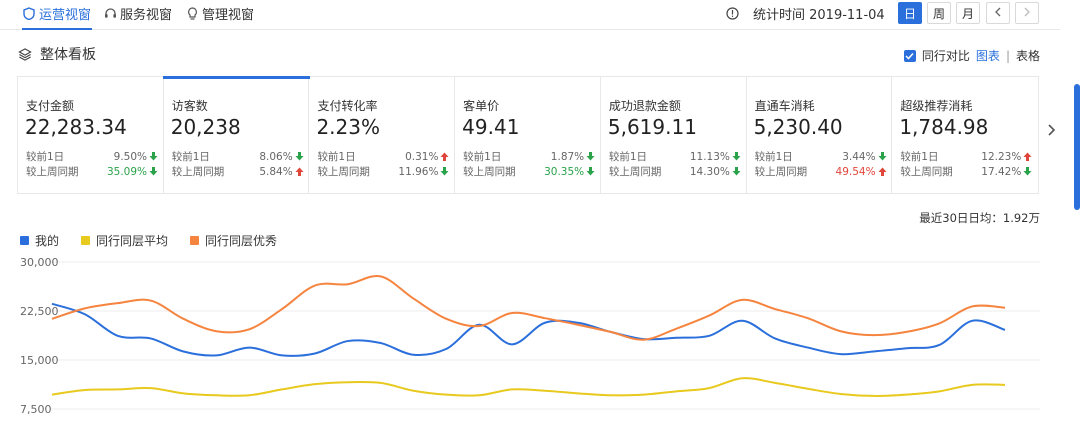 Image resolution: width=1080 pixels, height=422 pixels. What do you see at coordinates (944, 127) in the screenshot?
I see `metric-value: 1,784.98` at bounding box center [944, 127].